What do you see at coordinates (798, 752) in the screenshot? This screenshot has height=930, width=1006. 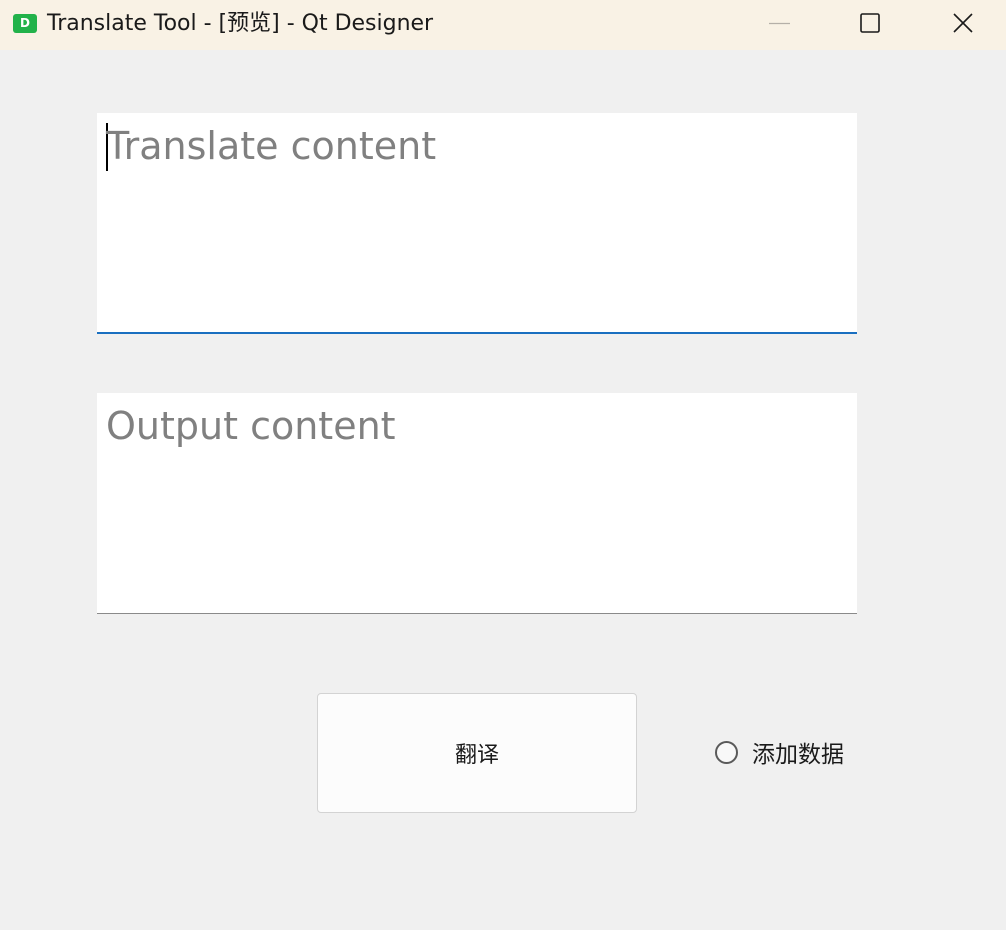 I see `add-data-radio-label: 添加数据` at bounding box center [798, 752].